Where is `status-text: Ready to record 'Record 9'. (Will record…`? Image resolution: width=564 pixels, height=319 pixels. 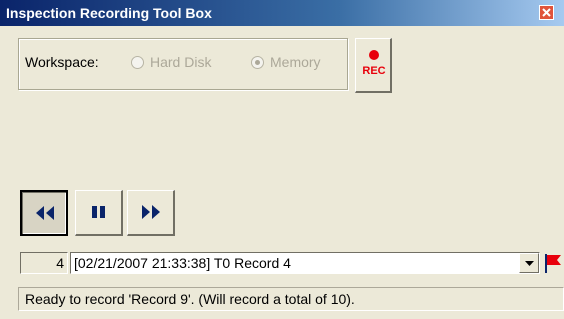 status-text: Ready to record 'Record 9'. (Will record… is located at coordinates (190, 299).